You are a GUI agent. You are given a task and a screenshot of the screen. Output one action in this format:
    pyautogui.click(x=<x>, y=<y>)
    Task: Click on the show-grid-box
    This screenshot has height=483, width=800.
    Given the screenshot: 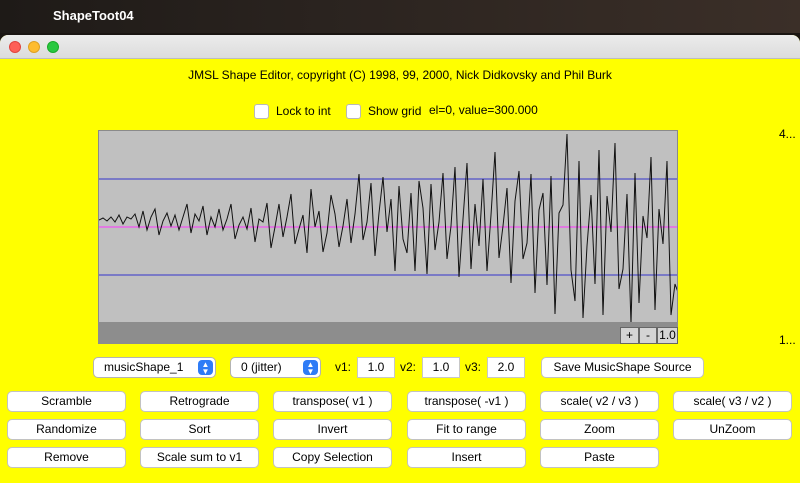 What is the action you would take?
    pyautogui.click(x=353, y=111)
    